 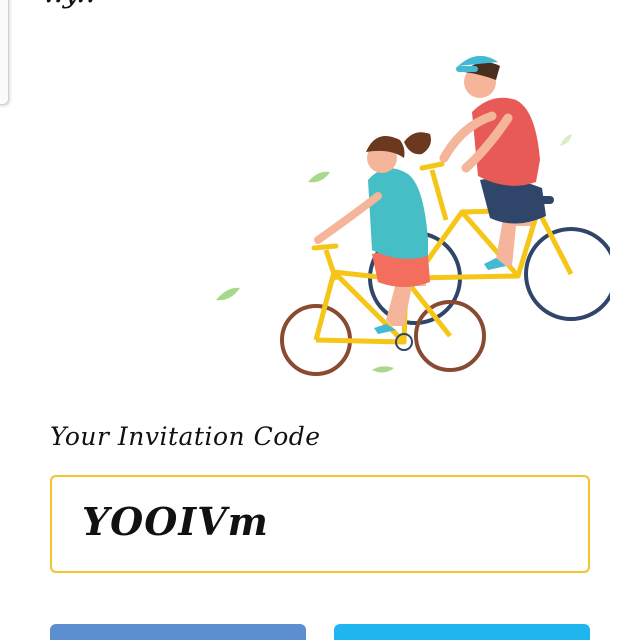 I want to click on invitation-code-value: YOOIVm, so click(x=175, y=521).